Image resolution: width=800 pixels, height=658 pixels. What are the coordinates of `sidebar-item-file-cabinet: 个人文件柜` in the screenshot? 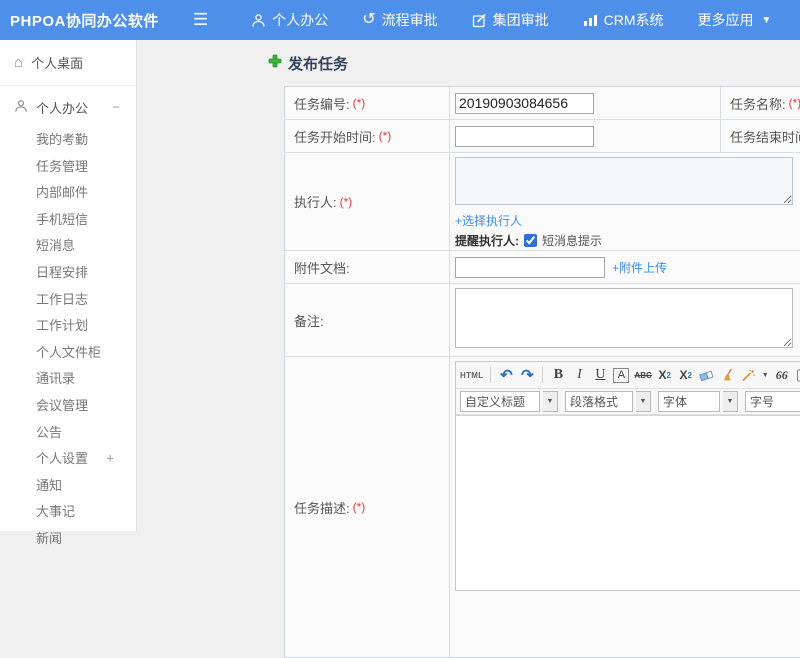 It's located at (68, 353).